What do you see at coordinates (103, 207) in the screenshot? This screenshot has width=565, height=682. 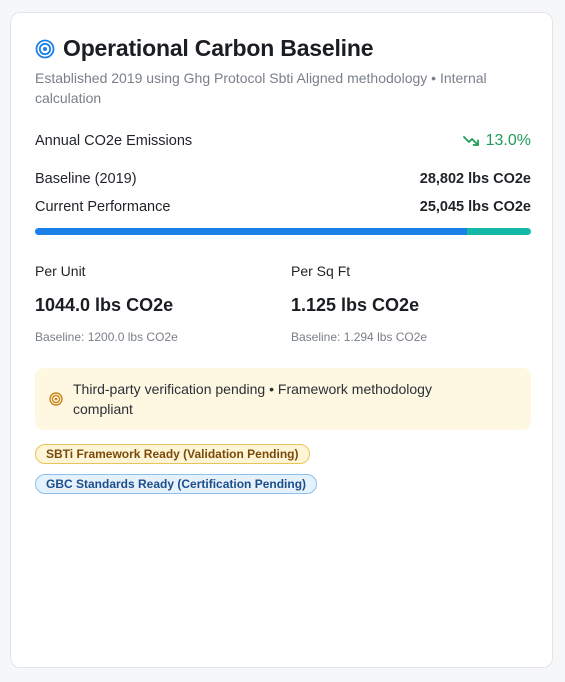 I see `current-label: Current Performance` at bounding box center [103, 207].